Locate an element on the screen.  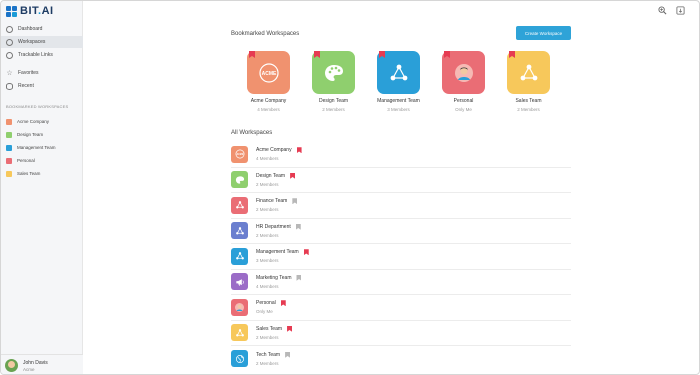
workspace-name: Acme Company is located at coordinates (268, 101).